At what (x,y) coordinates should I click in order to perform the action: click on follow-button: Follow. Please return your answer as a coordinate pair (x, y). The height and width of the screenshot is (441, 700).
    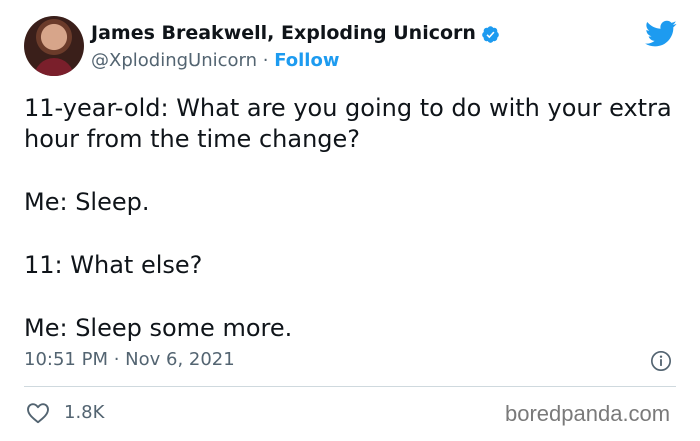
    Looking at the image, I should click on (306, 60).